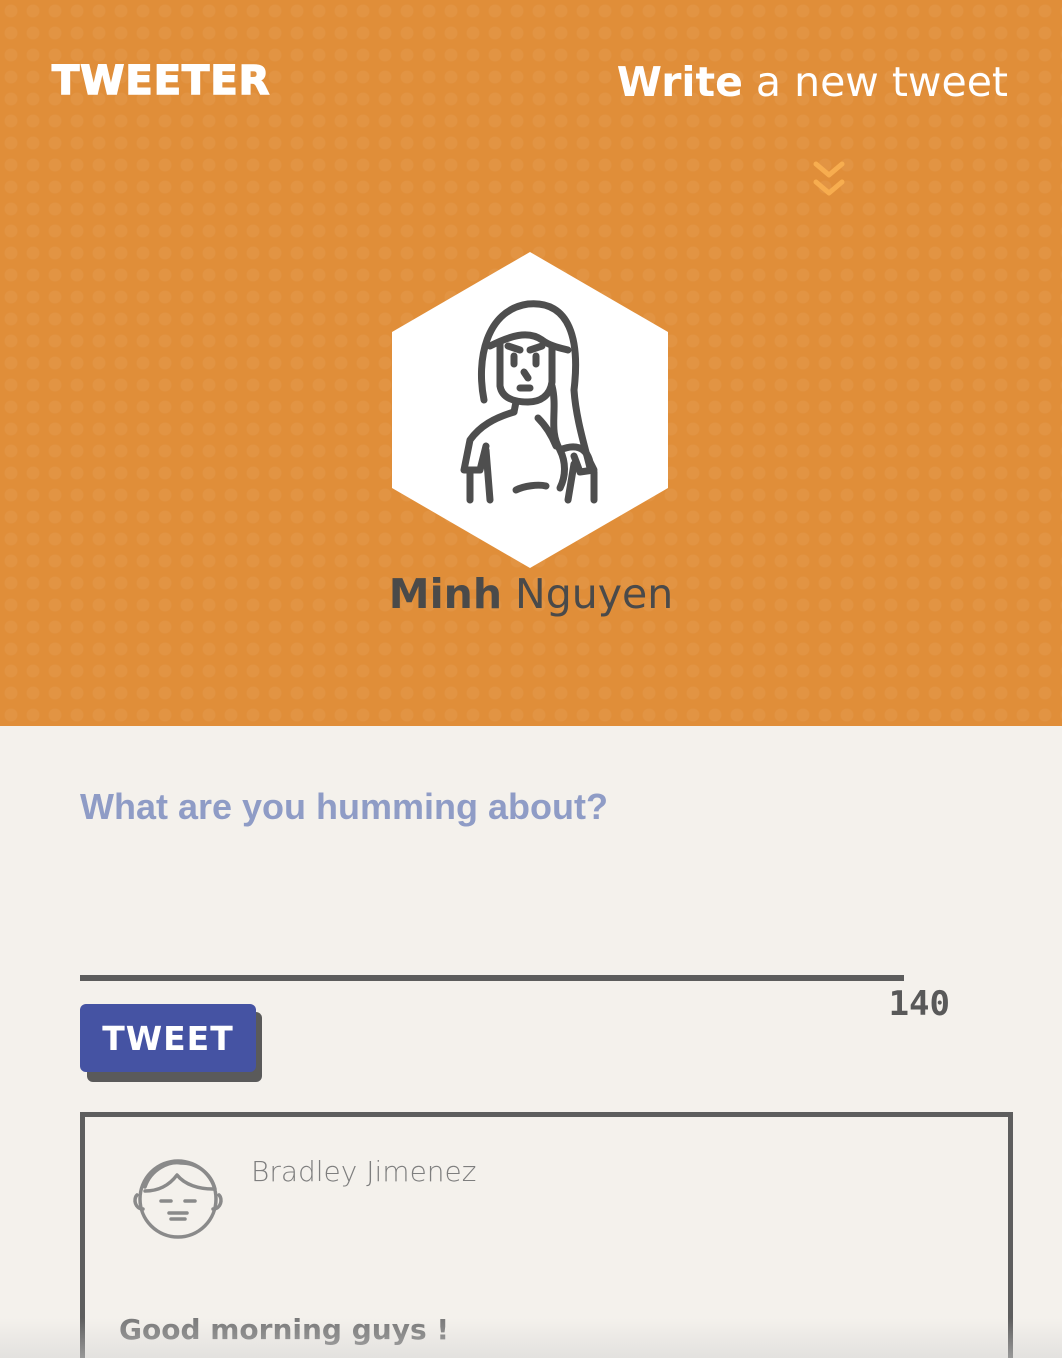 The image size is (1062, 1358). What do you see at coordinates (919, 1004) in the screenshot?
I see `character-counter: 140` at bounding box center [919, 1004].